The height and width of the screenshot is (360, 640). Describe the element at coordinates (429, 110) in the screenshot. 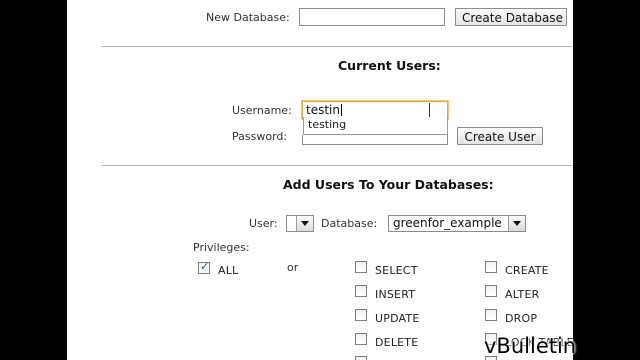

I see `ibeam-cursor-icon` at that location.